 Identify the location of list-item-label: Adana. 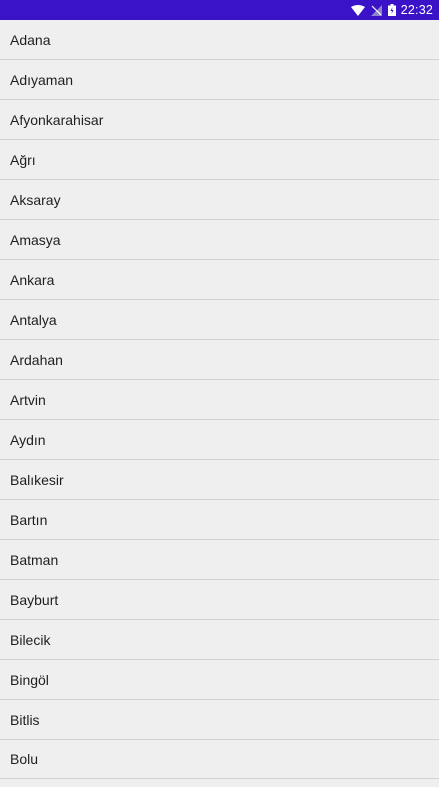
(30, 39).